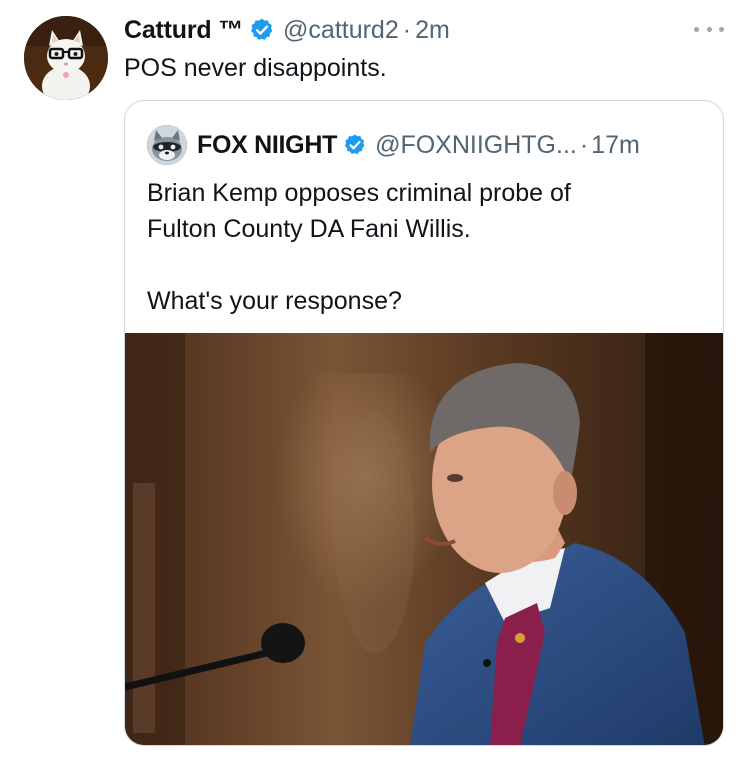  Describe the element at coordinates (615, 145) in the screenshot. I see `quoted-timestamp: 17m` at that location.